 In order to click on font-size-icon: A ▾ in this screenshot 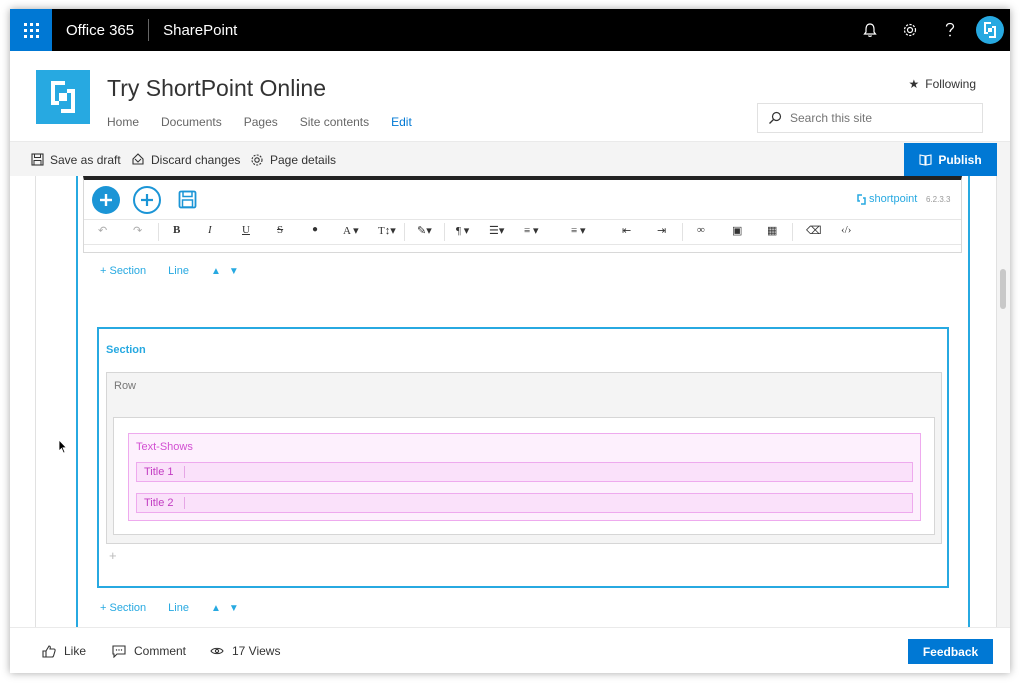, I will do `click(351, 230)`.